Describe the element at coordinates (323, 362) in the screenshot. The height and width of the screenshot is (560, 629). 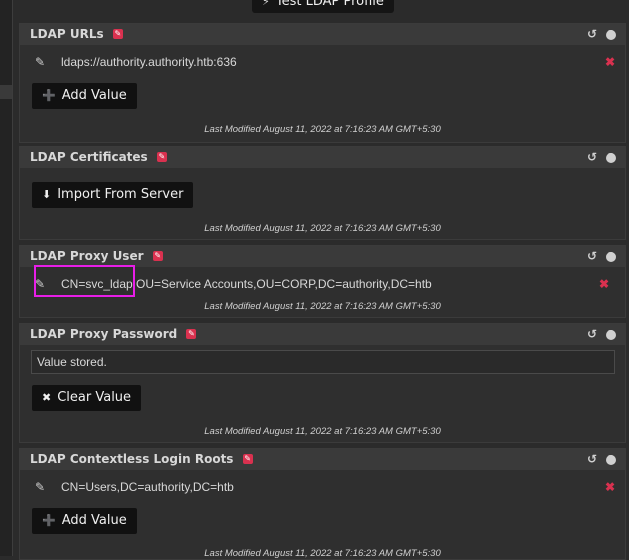
I see `value-stored-field: Value stored.` at that location.